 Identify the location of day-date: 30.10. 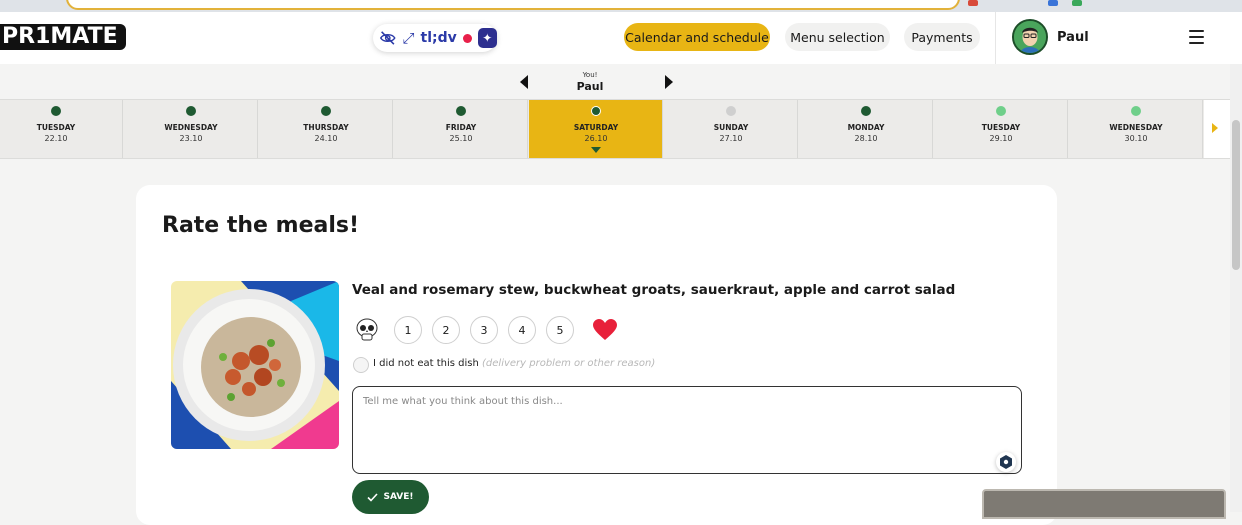
(1136, 138).